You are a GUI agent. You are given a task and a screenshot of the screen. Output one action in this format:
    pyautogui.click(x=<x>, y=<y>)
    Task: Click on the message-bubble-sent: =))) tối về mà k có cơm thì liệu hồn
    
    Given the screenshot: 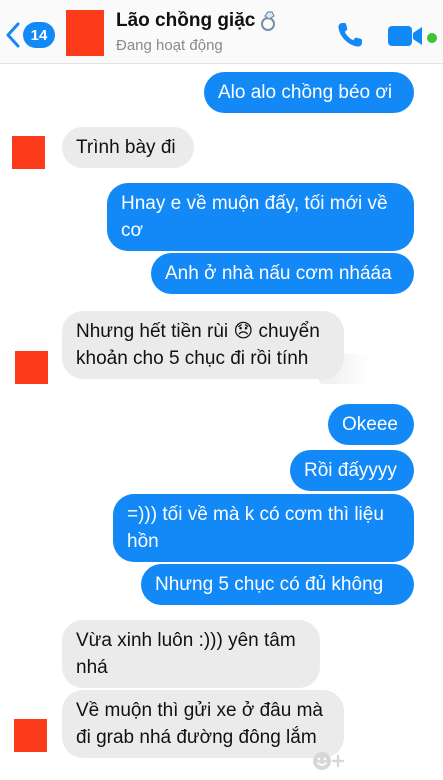 What is the action you would take?
    pyautogui.click(x=263, y=528)
    